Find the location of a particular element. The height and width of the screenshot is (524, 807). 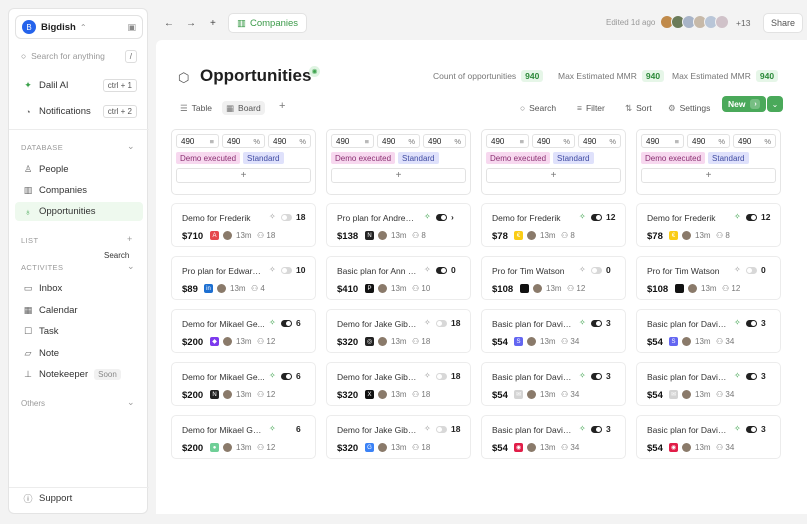

gear-badge-icon: ✺ is located at coordinates (314, 71).